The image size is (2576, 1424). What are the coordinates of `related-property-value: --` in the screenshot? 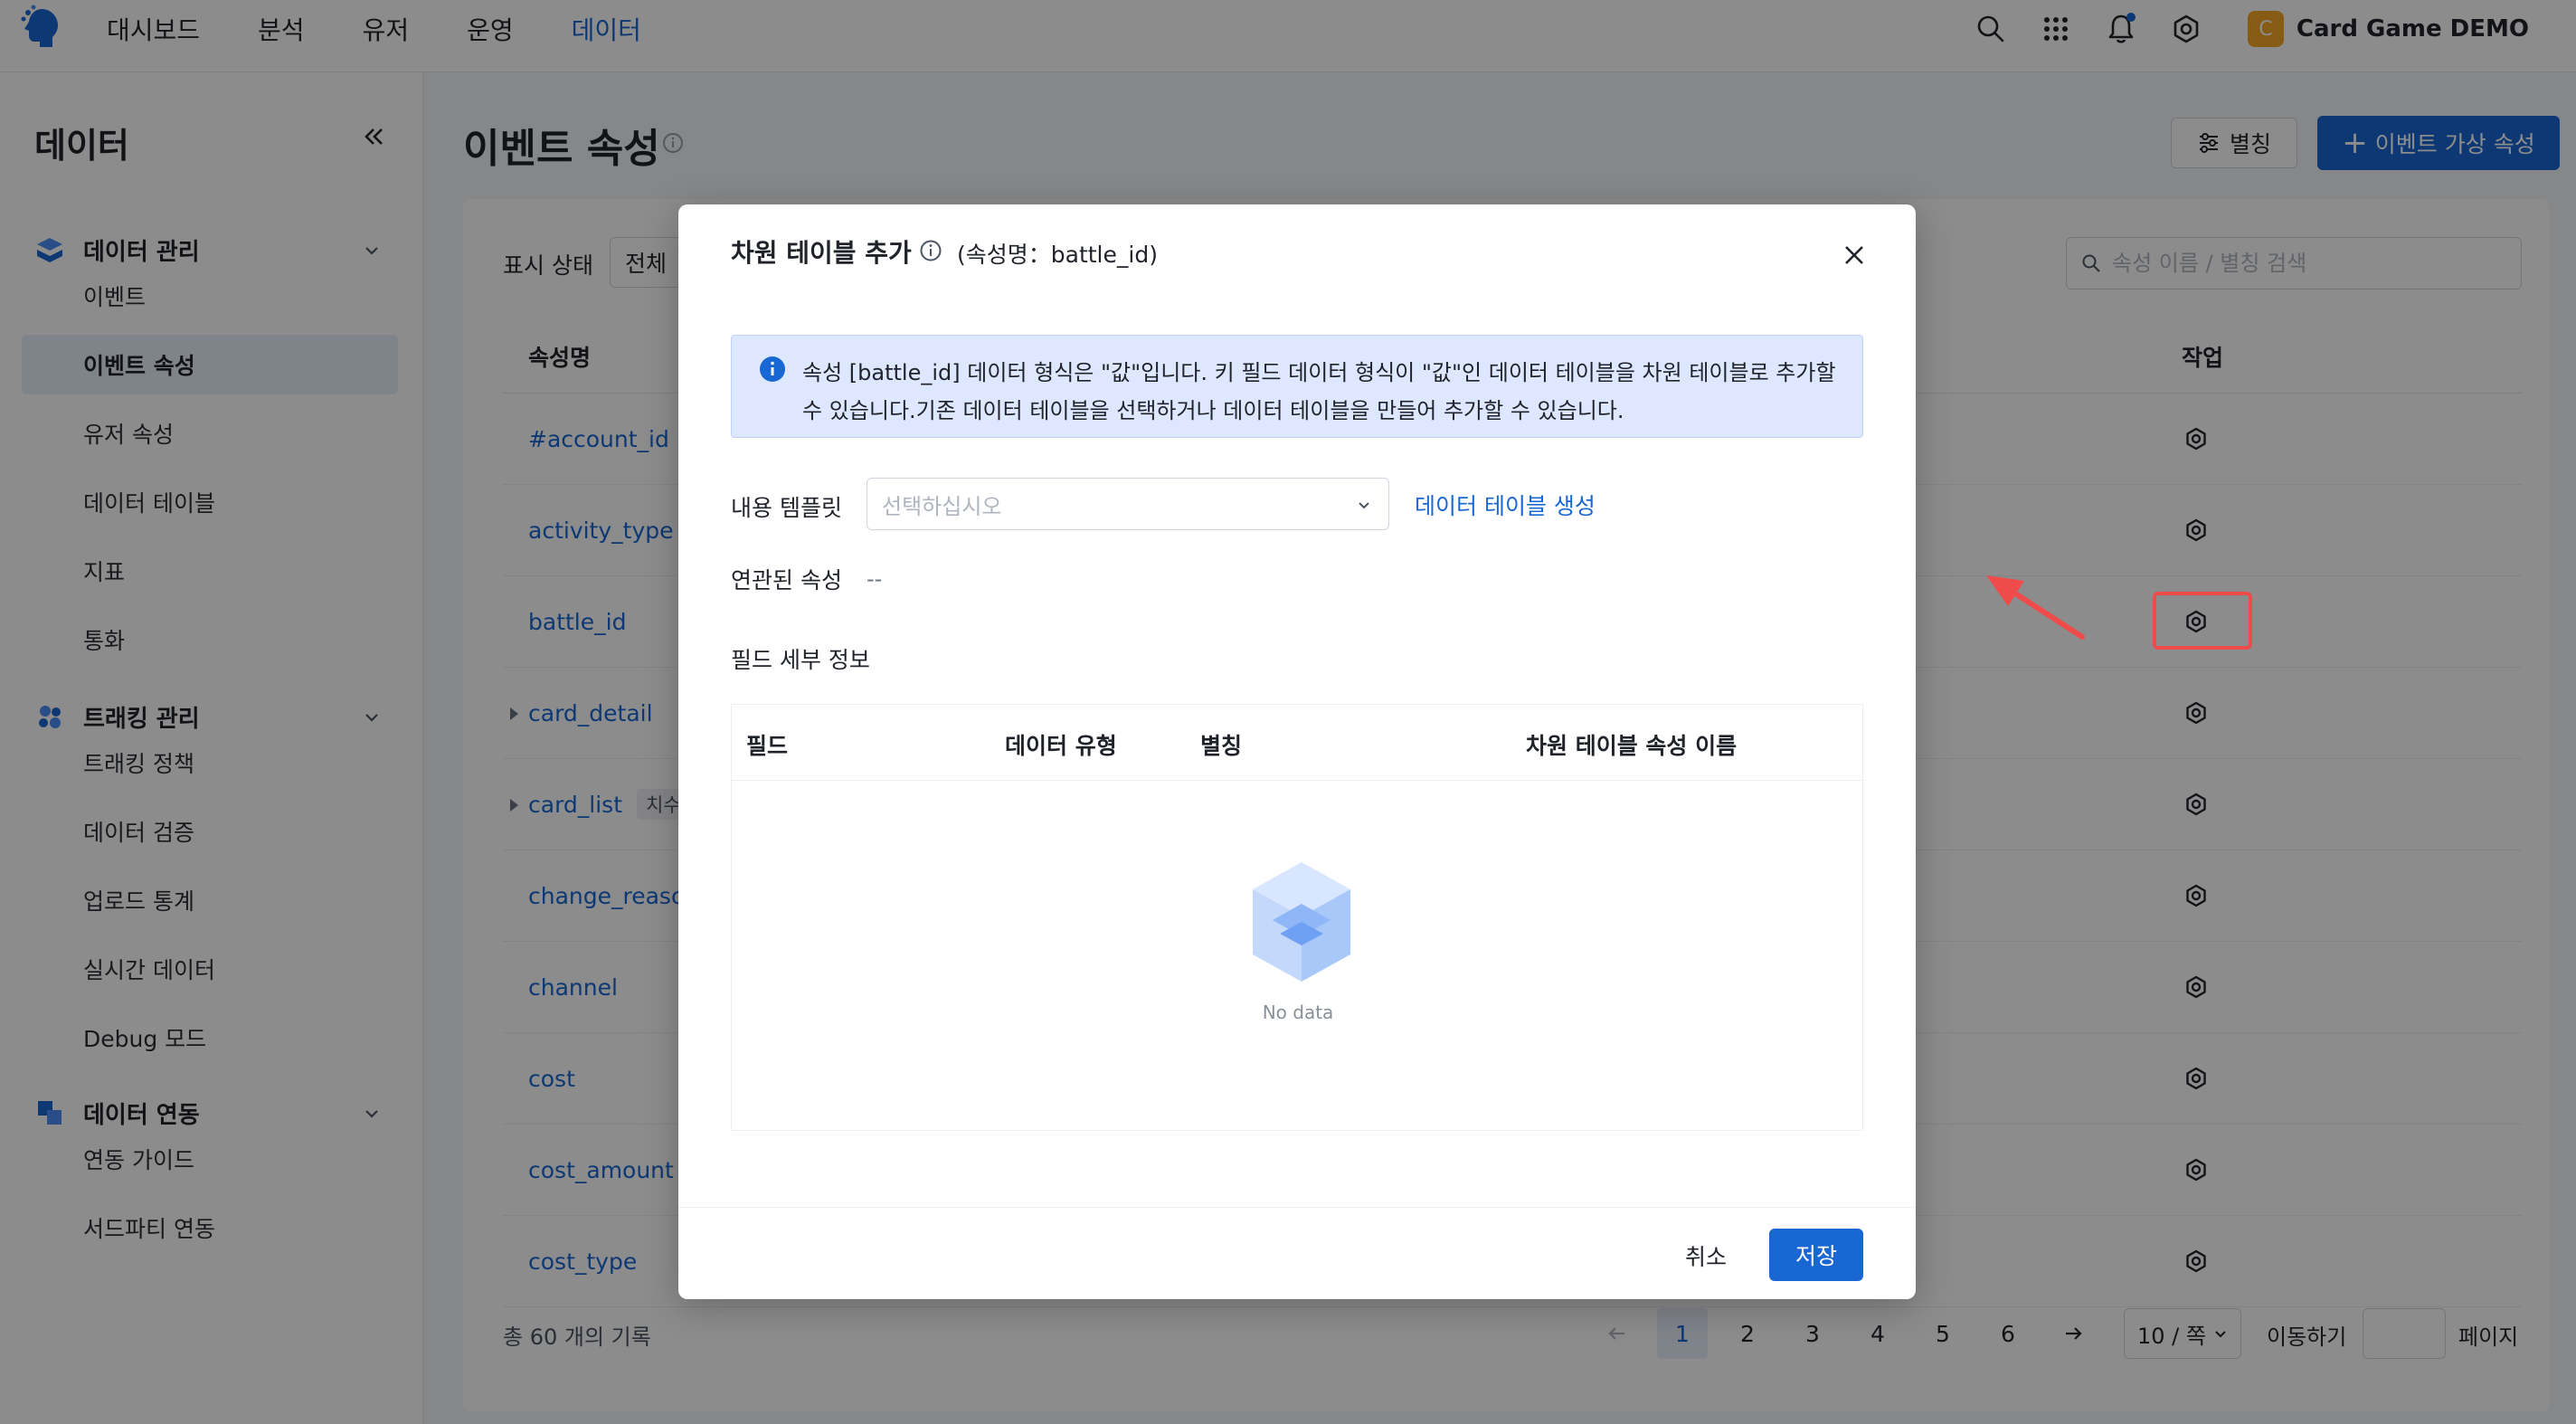 It's located at (875, 579).